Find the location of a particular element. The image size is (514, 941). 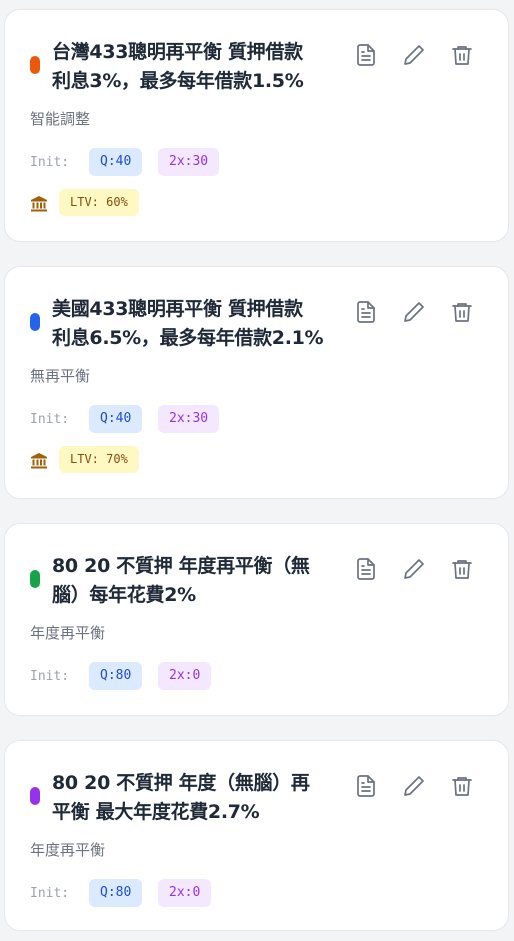

card-title-line: 80 20 不質押 年度（無腦）再 is located at coordinates (181, 783).